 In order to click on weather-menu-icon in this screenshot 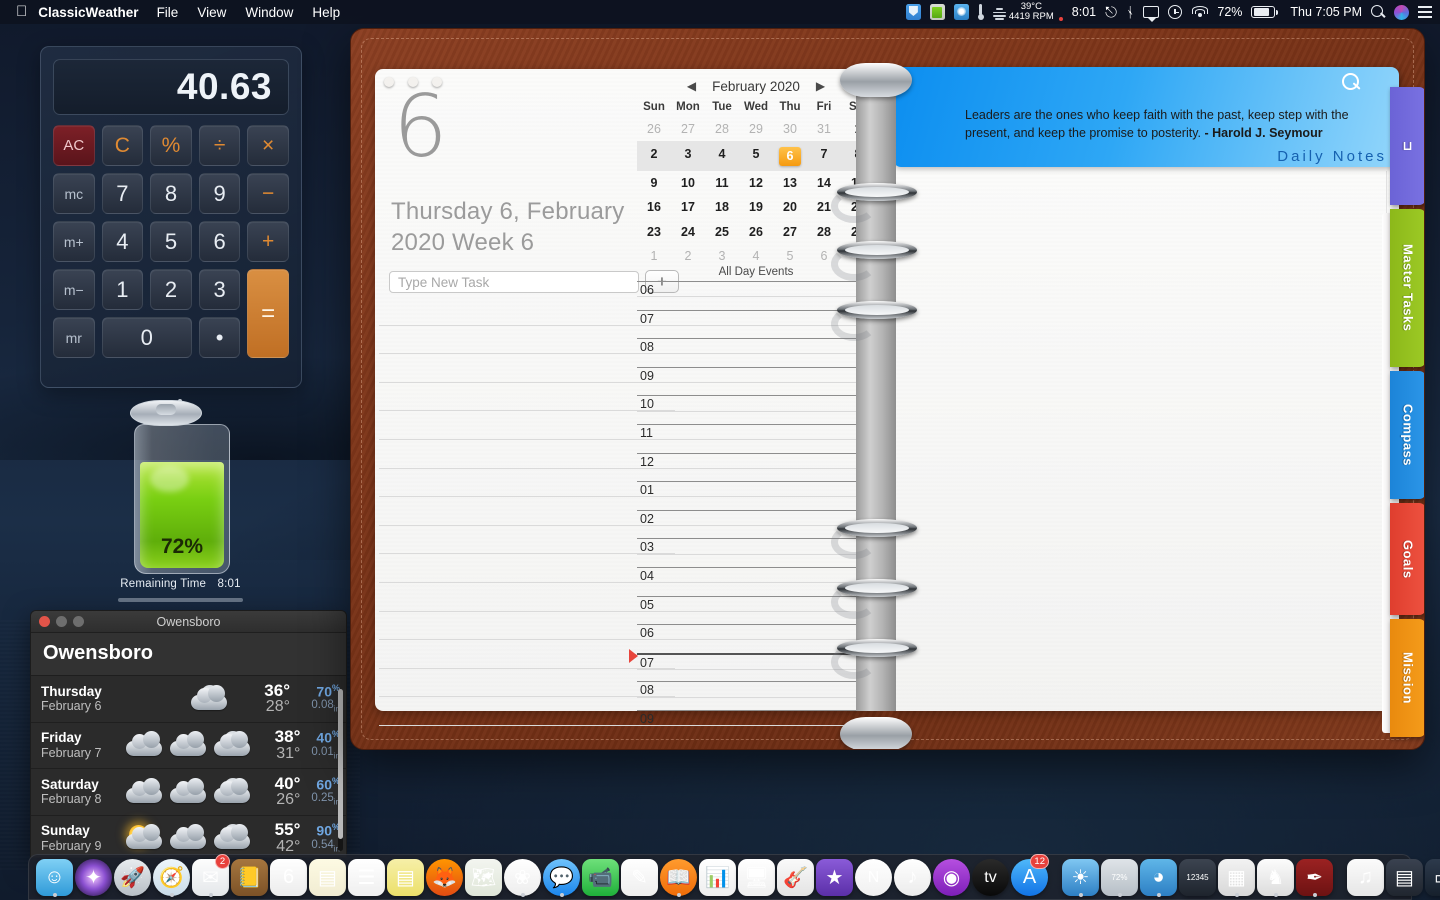, I will do `click(961, 12)`.